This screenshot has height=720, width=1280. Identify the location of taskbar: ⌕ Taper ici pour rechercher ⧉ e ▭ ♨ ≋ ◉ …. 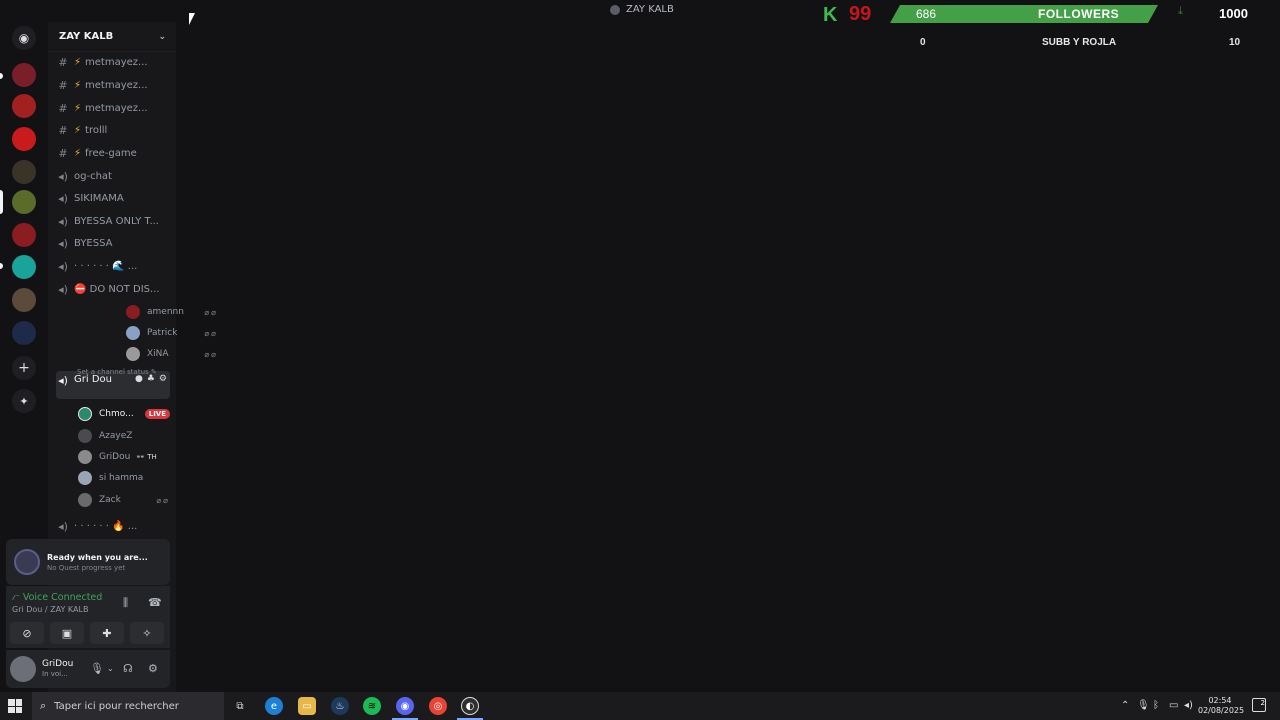
(640, 706).